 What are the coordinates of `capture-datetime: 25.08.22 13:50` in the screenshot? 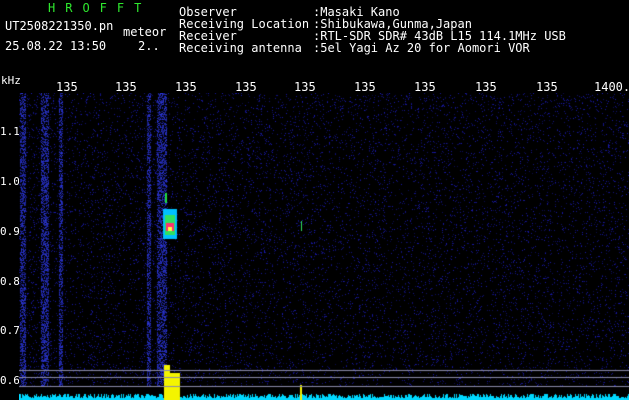 It's located at (56, 46).